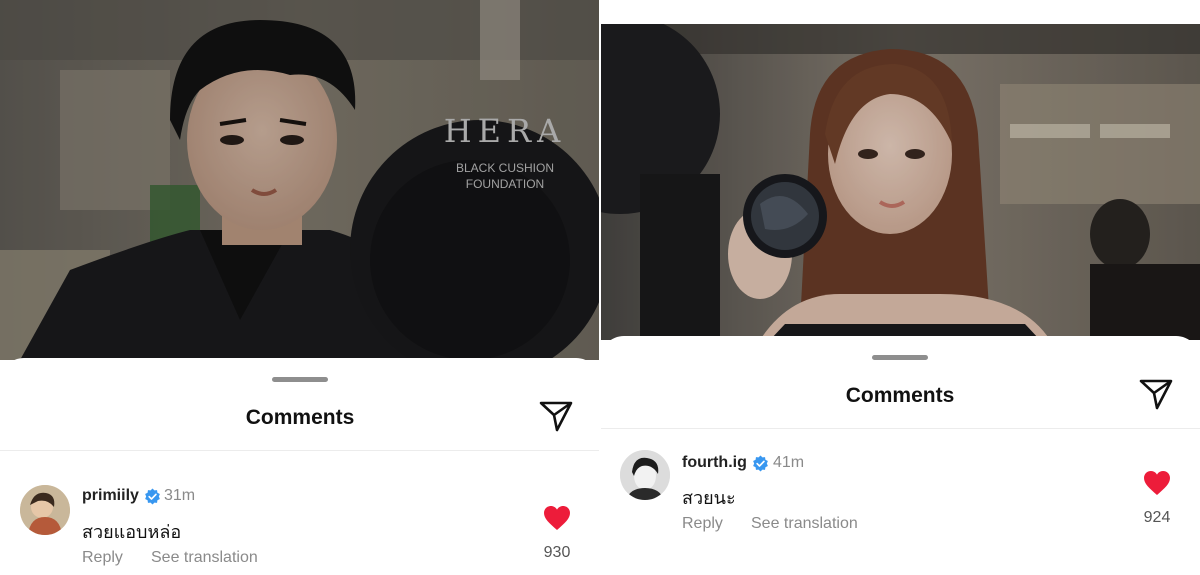 Image resolution: width=1200 pixels, height=575 pixels. Describe the element at coordinates (1157, 517) in the screenshot. I see `like-count: 924` at that location.